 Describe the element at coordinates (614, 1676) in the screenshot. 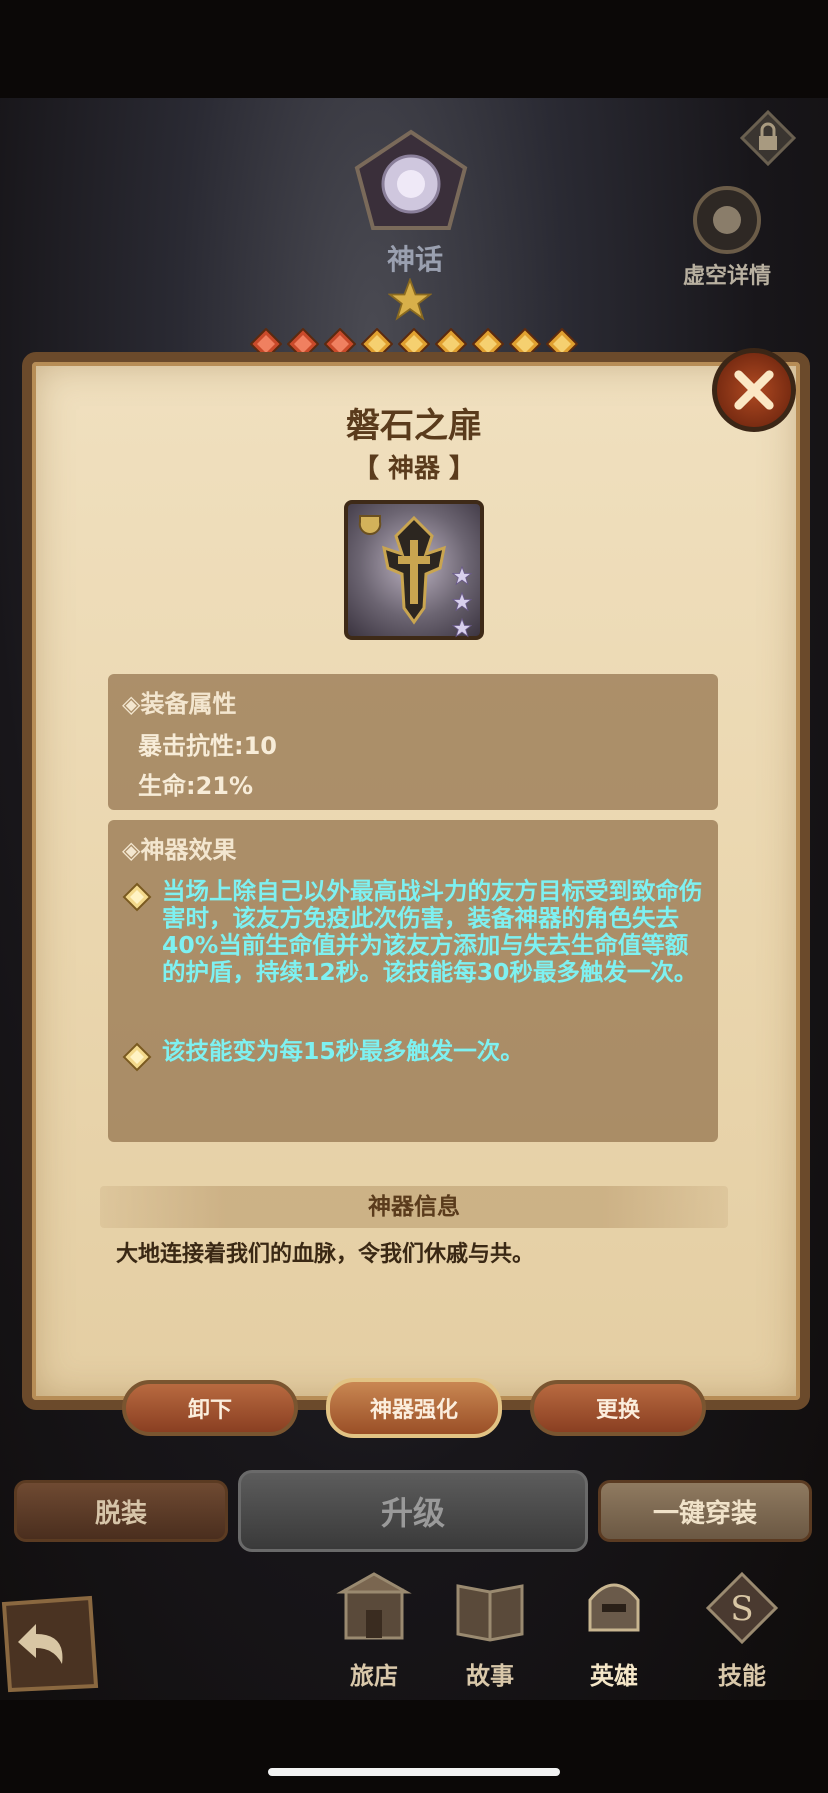

I see `nav-hero-label: 英雄` at that location.